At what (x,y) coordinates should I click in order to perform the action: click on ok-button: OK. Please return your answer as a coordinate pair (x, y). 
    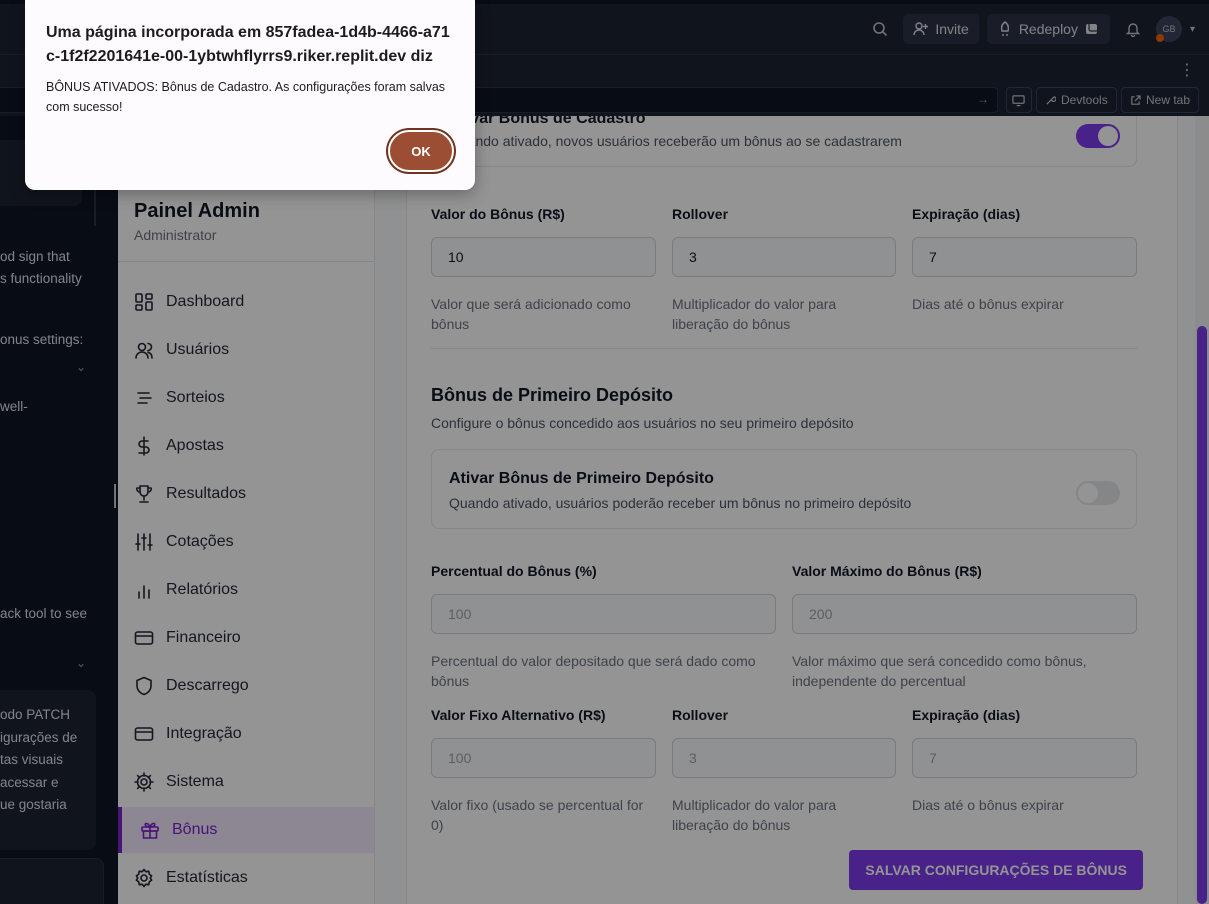
    Looking at the image, I should click on (421, 151).